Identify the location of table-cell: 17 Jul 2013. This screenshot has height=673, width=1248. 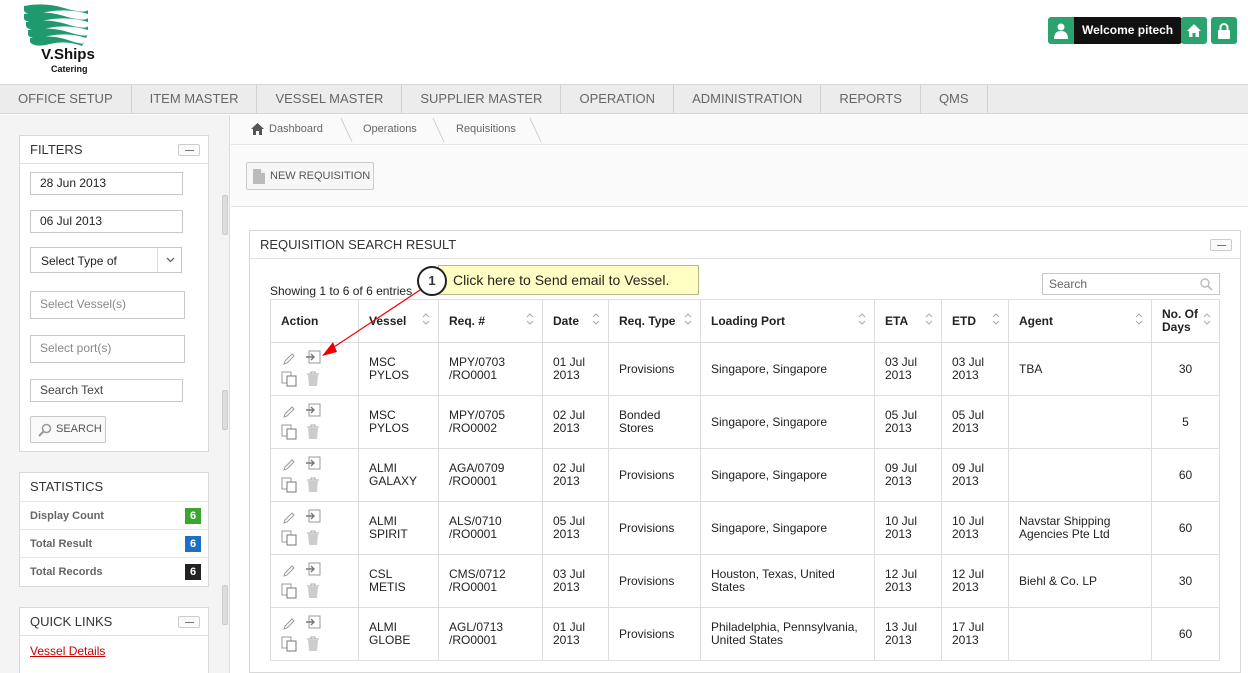
(975, 634).